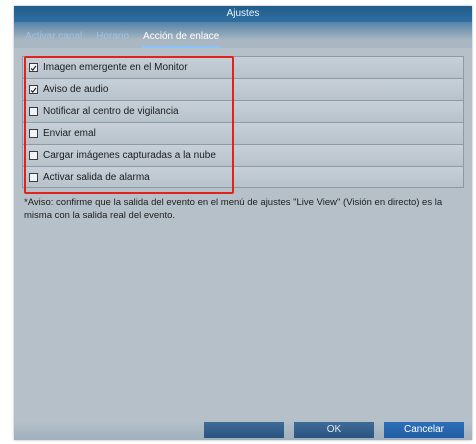  I want to click on footer-bar: OK Cancelar, so click(243, 430).